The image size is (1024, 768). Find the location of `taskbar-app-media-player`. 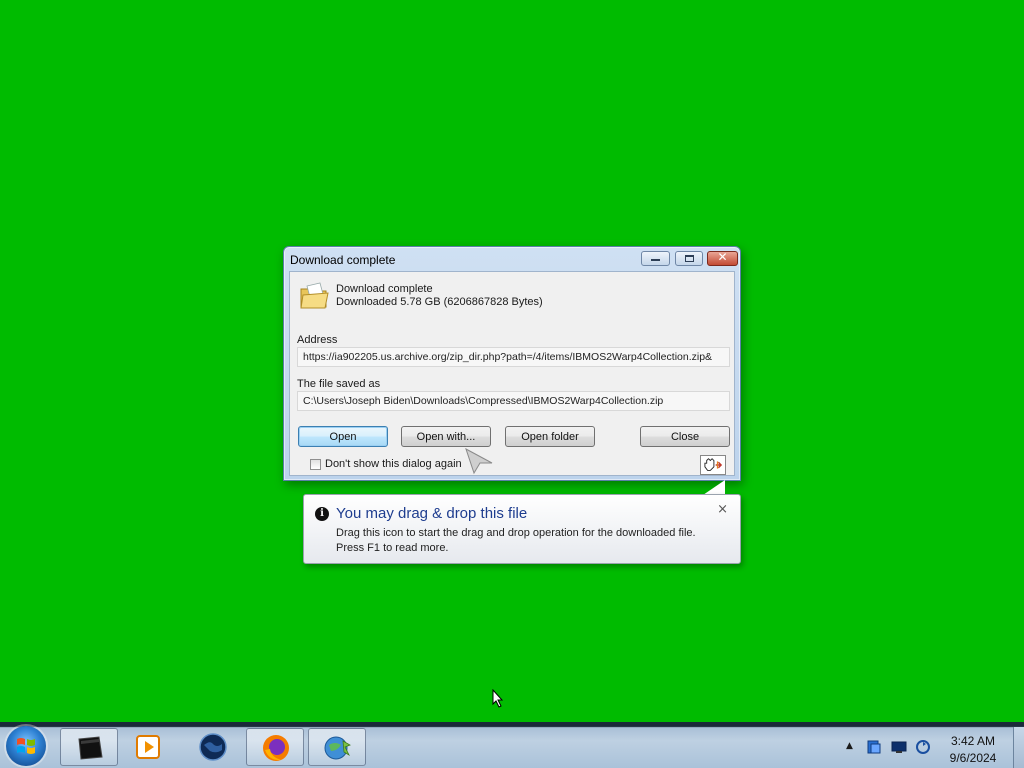

taskbar-app-media-player is located at coordinates (149, 747).